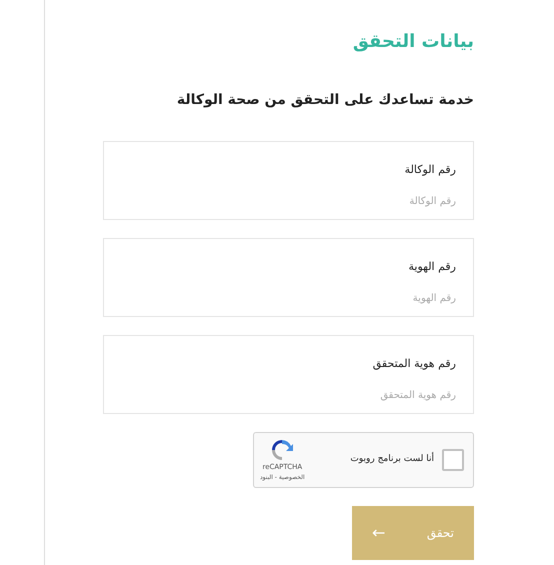  Describe the element at coordinates (282, 450) in the screenshot. I see `recaptcha-icon` at that location.